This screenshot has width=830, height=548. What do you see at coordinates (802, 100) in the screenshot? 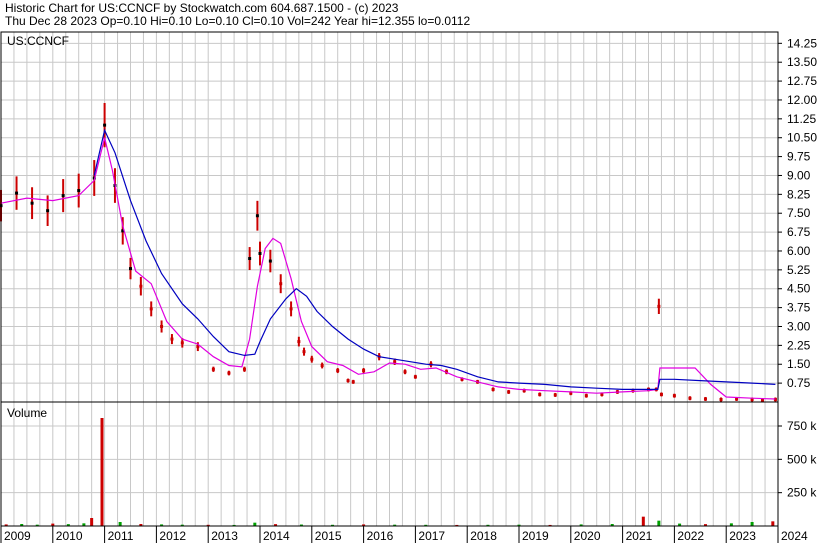
I see `price-y-tick-label: 12.00` at bounding box center [802, 100].